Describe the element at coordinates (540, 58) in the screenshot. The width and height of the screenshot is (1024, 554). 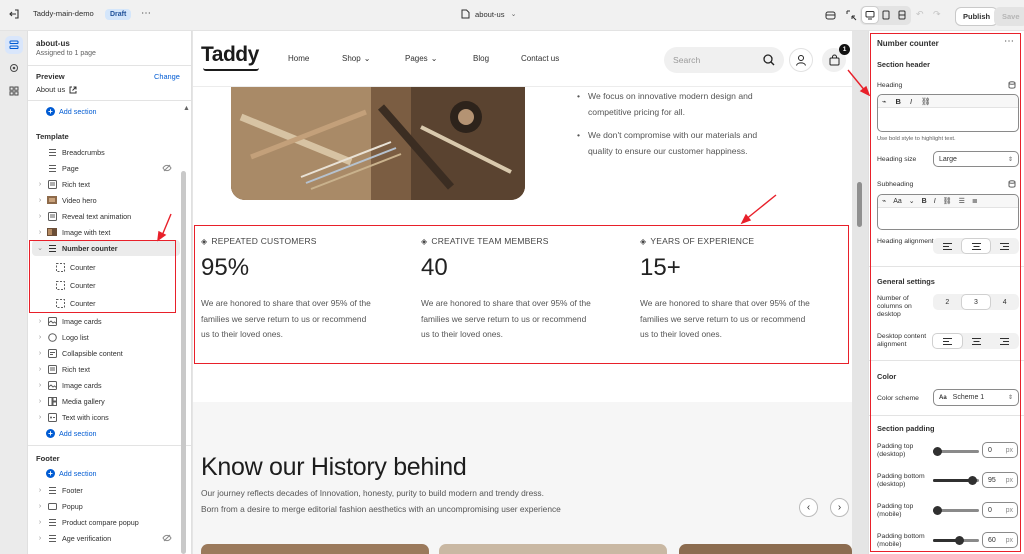
I see `nav-contact-us: Contact us` at that location.